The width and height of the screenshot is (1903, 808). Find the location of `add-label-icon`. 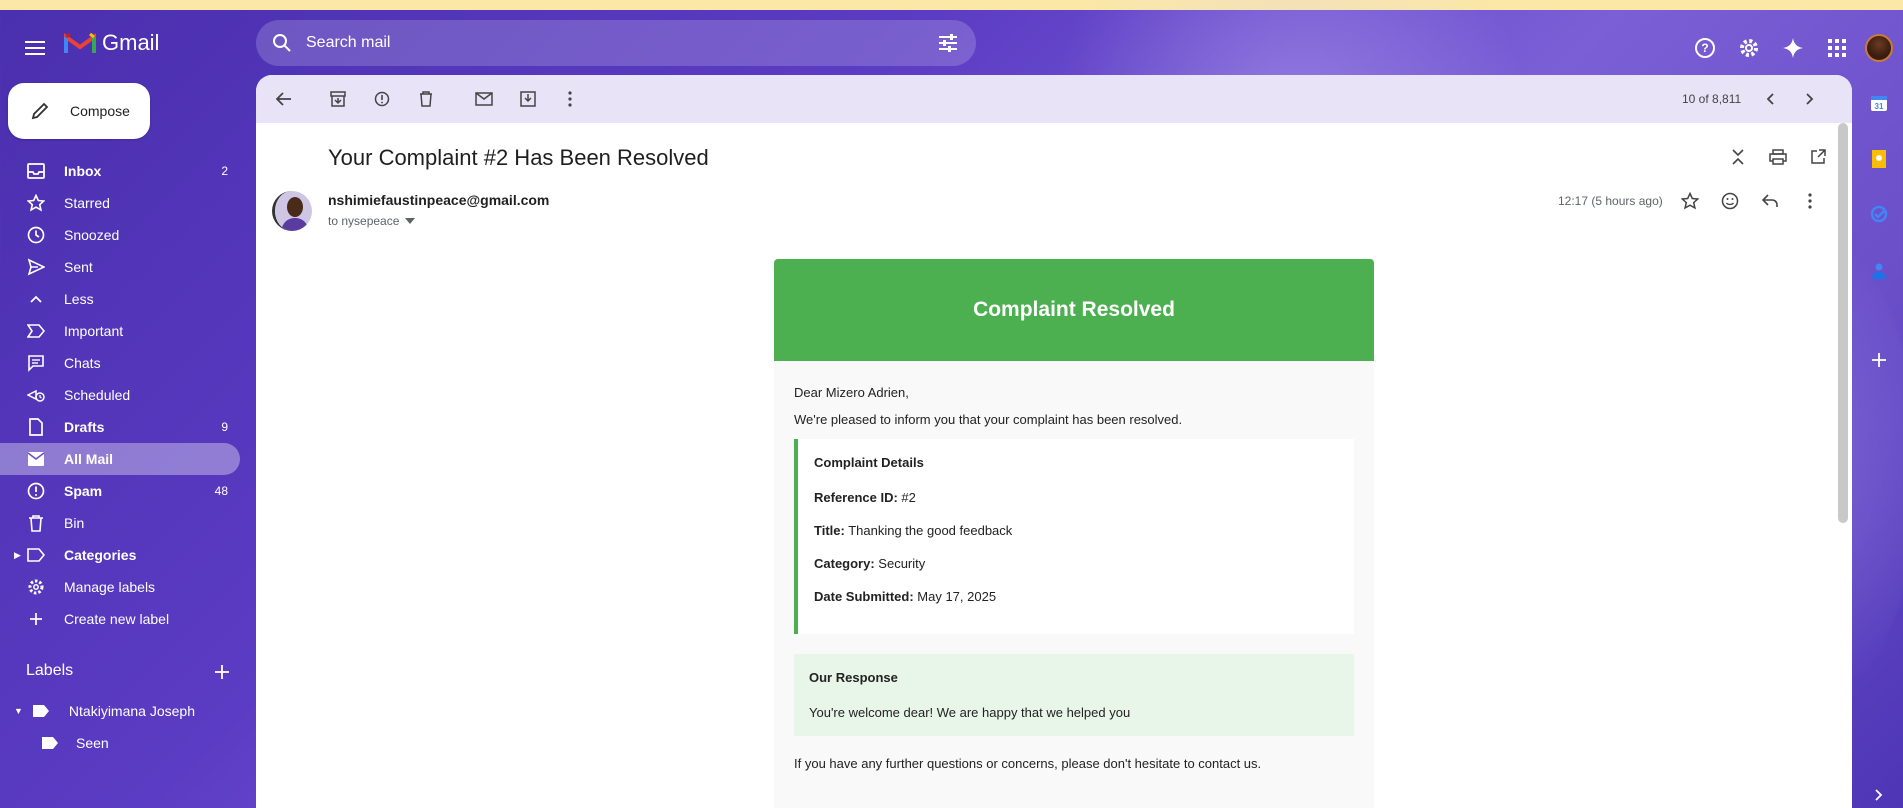

add-label-icon is located at coordinates (222, 672).